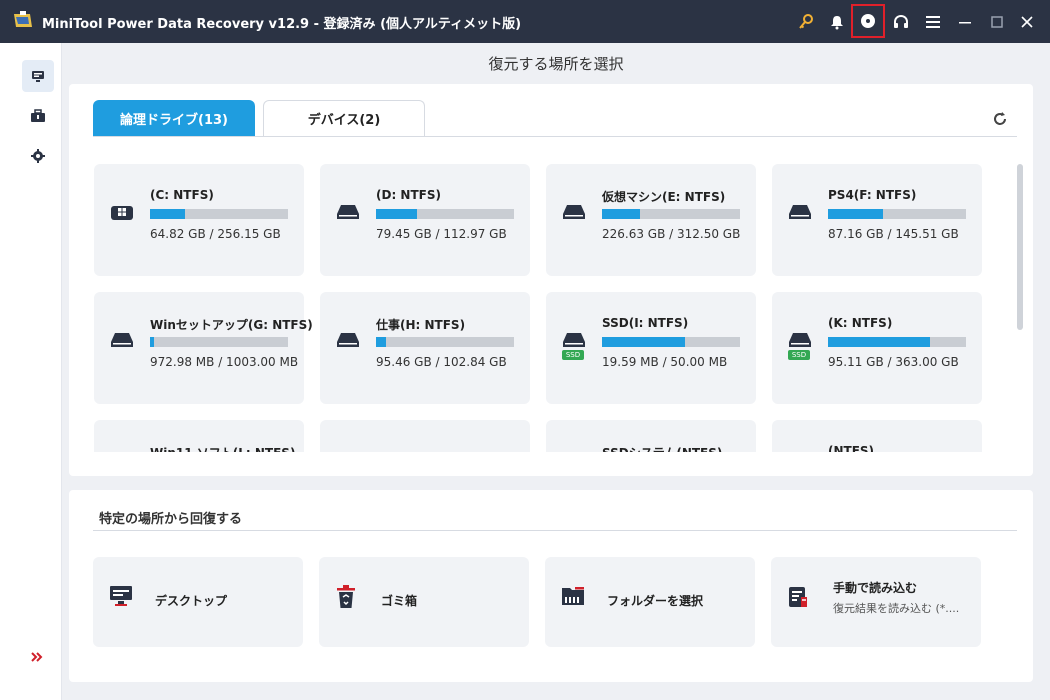 Image resolution: width=1050 pixels, height=700 pixels. I want to click on section-divider, so click(555, 530).